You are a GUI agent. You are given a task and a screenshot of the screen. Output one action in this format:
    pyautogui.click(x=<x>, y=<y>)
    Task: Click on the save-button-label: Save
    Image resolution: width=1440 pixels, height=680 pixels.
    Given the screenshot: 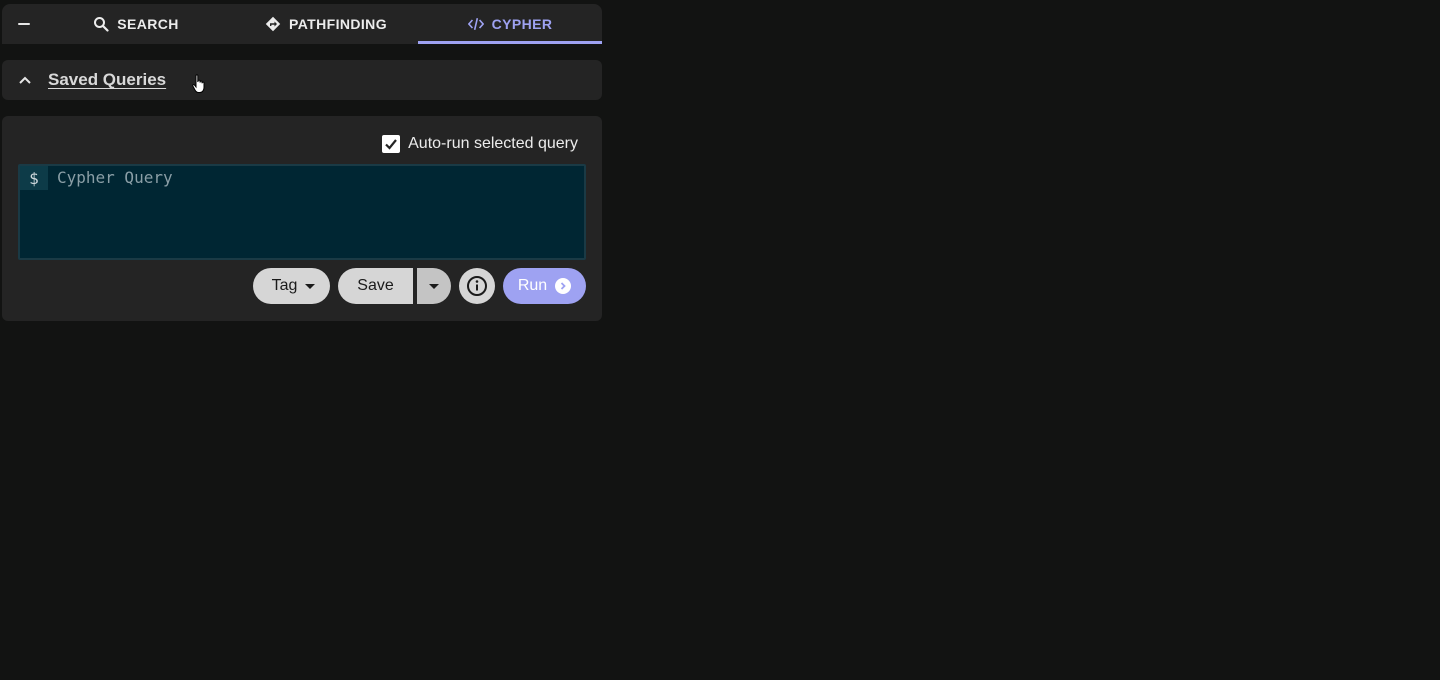 What is the action you would take?
    pyautogui.click(x=375, y=285)
    